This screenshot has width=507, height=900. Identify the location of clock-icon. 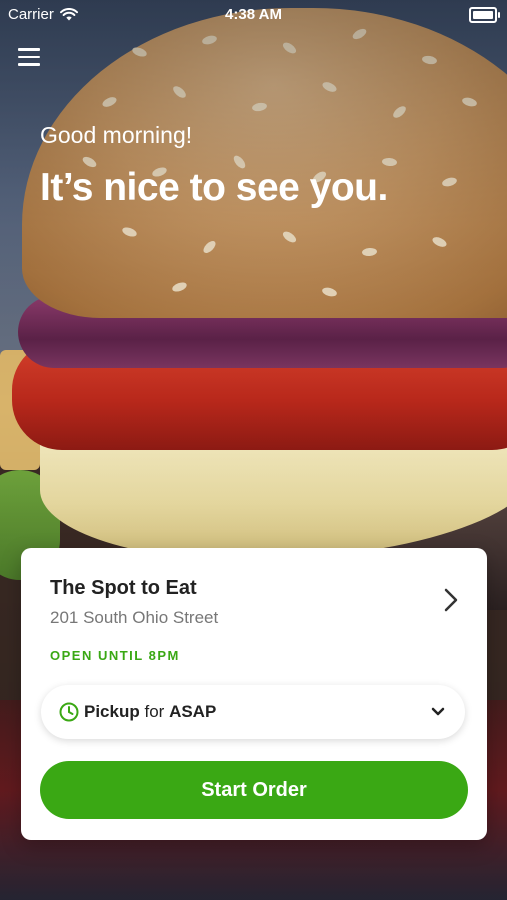
(69, 712).